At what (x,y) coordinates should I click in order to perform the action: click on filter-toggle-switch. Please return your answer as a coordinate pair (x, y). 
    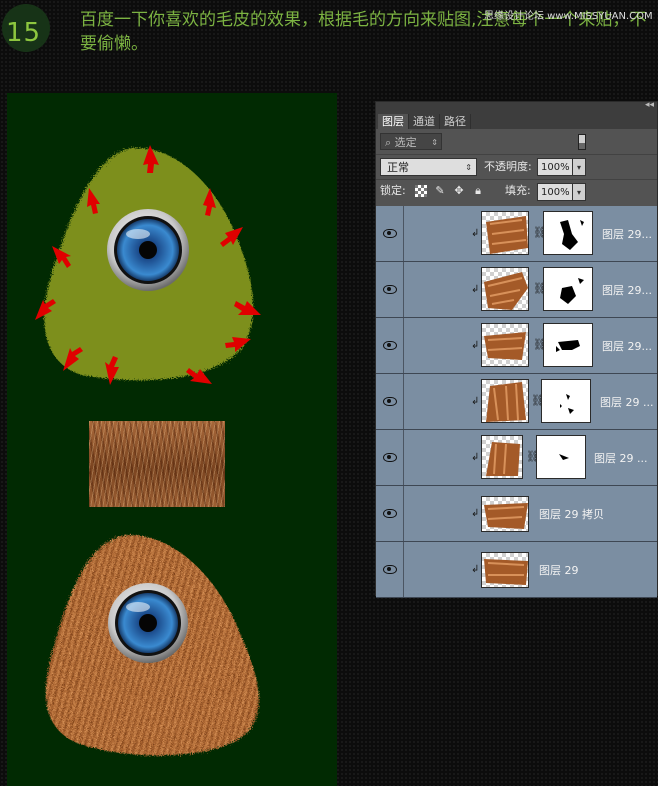
    Looking at the image, I should click on (582, 142).